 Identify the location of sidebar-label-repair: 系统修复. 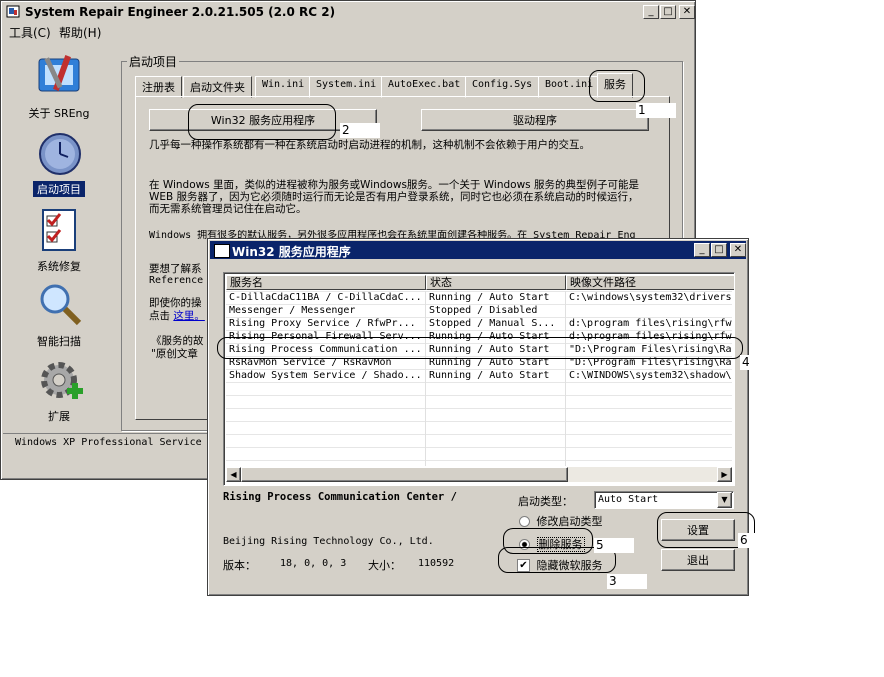
(59, 266).